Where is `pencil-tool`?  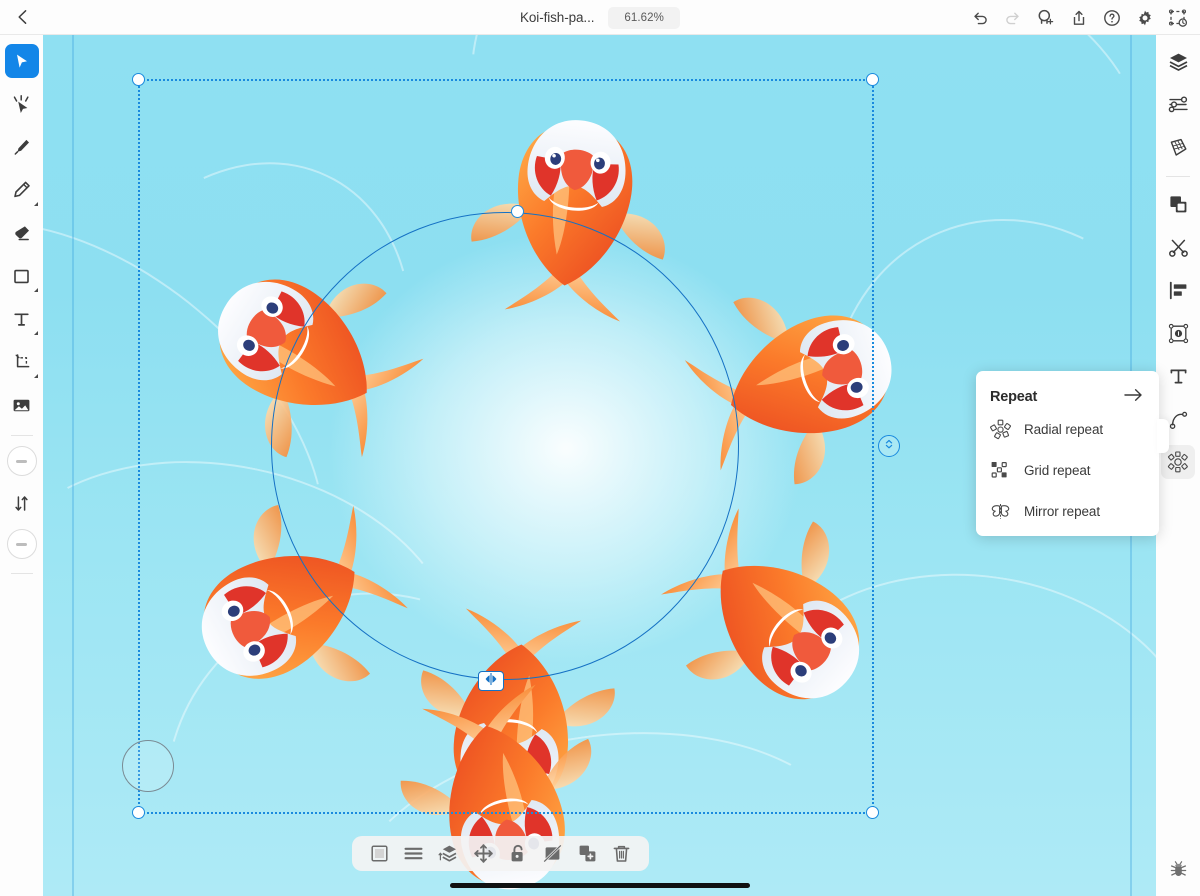 pencil-tool is located at coordinates (22, 190).